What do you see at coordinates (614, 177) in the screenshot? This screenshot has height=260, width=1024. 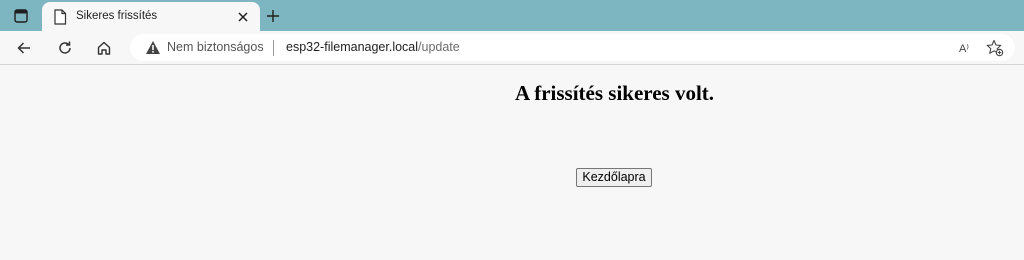 I see `home-button: Kezdőlapra` at bounding box center [614, 177].